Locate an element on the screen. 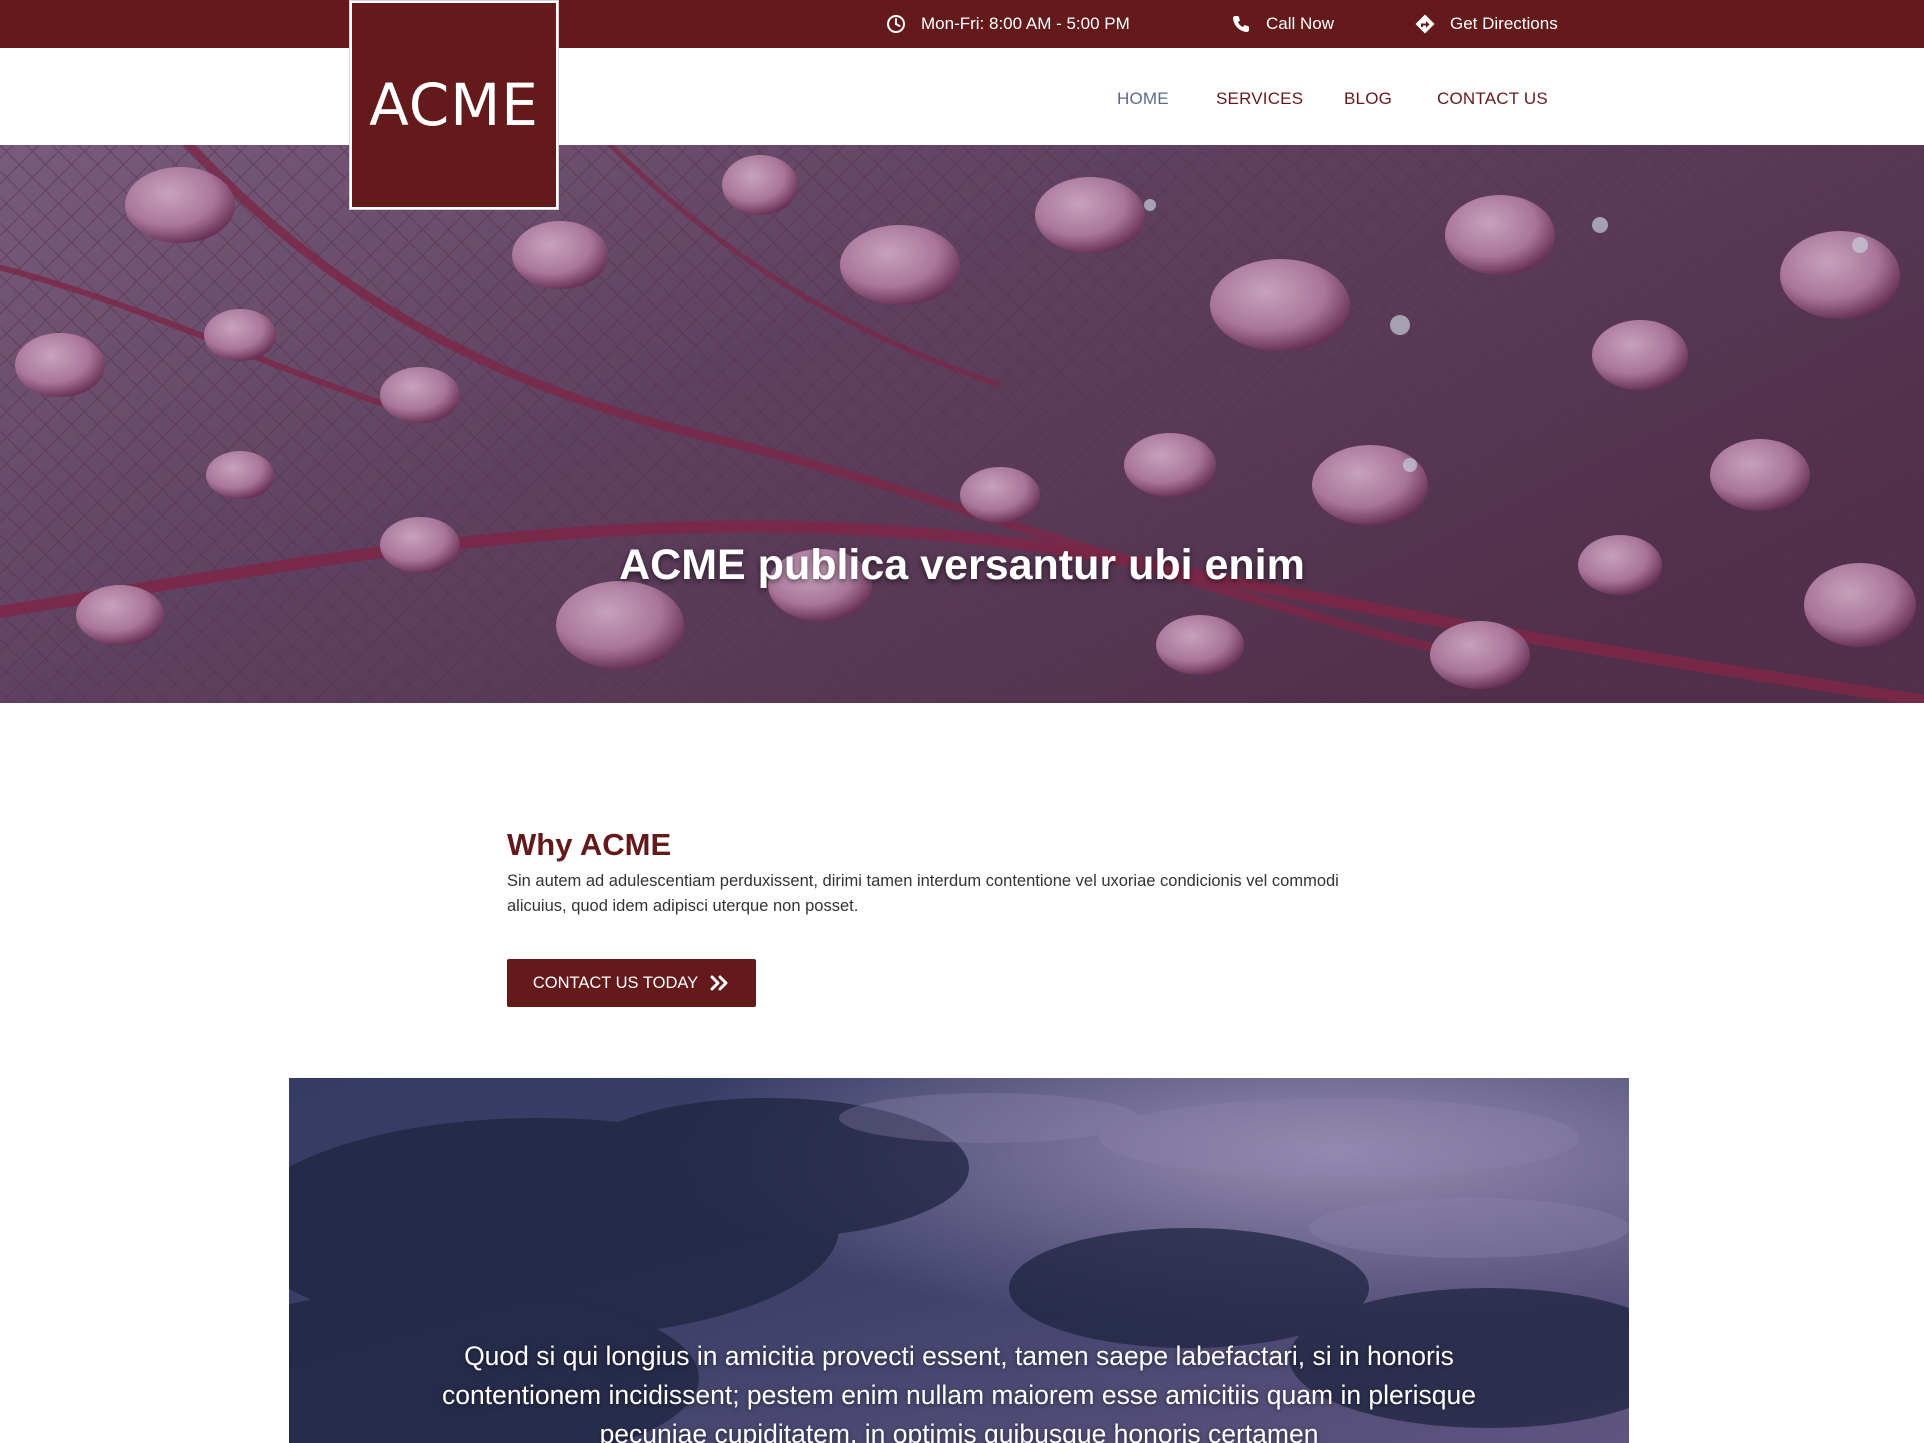 The height and width of the screenshot is (1443, 1924). clock-icon is located at coordinates (896, 24).